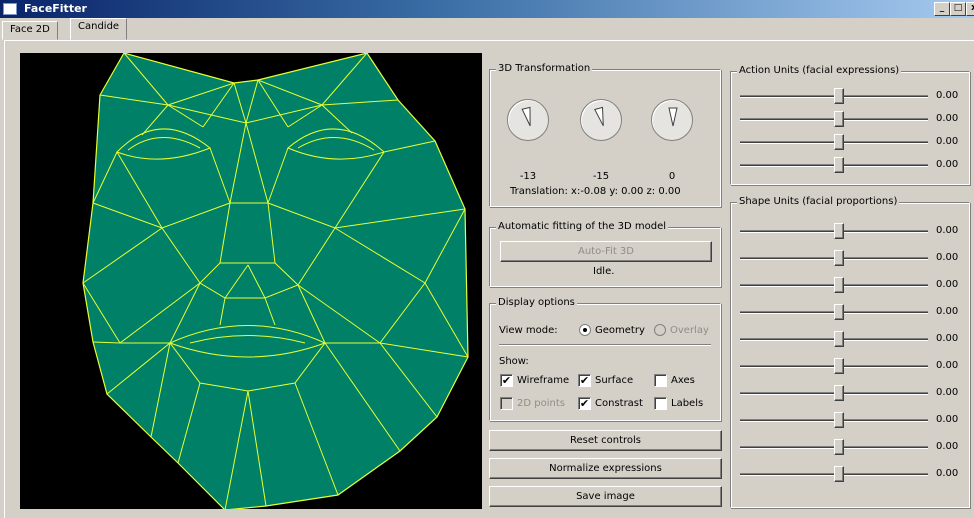 This screenshot has height=518, width=974. I want to click on shape-unit-slider-7: 0.00, so click(854, 393).